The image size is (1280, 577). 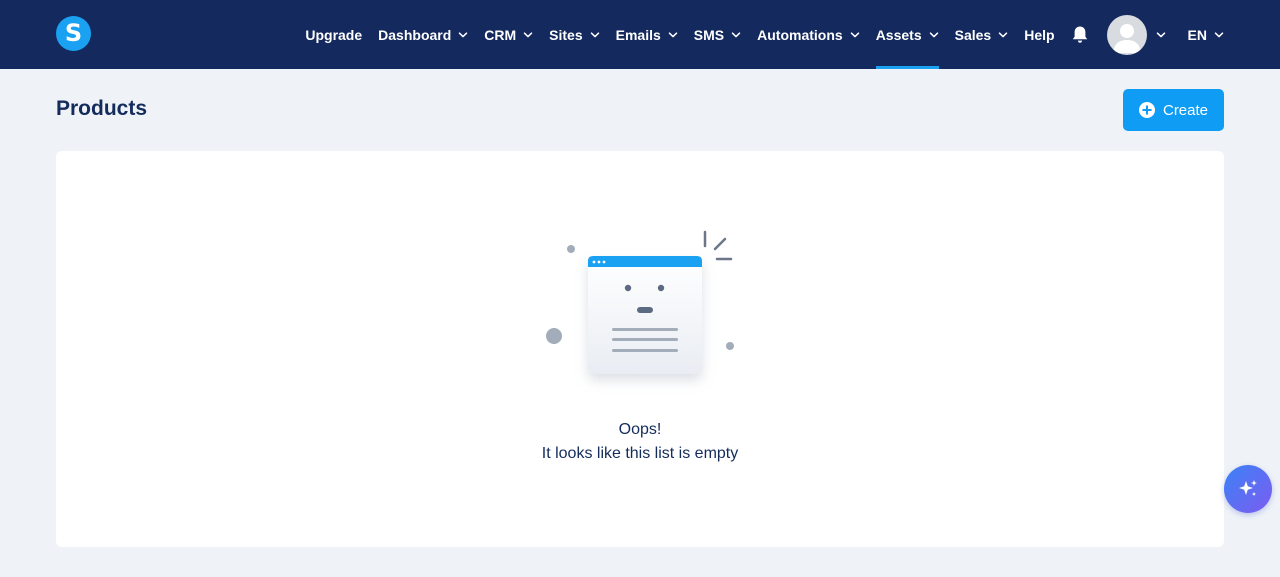 I want to click on app-logo: S, so click(x=73, y=33).